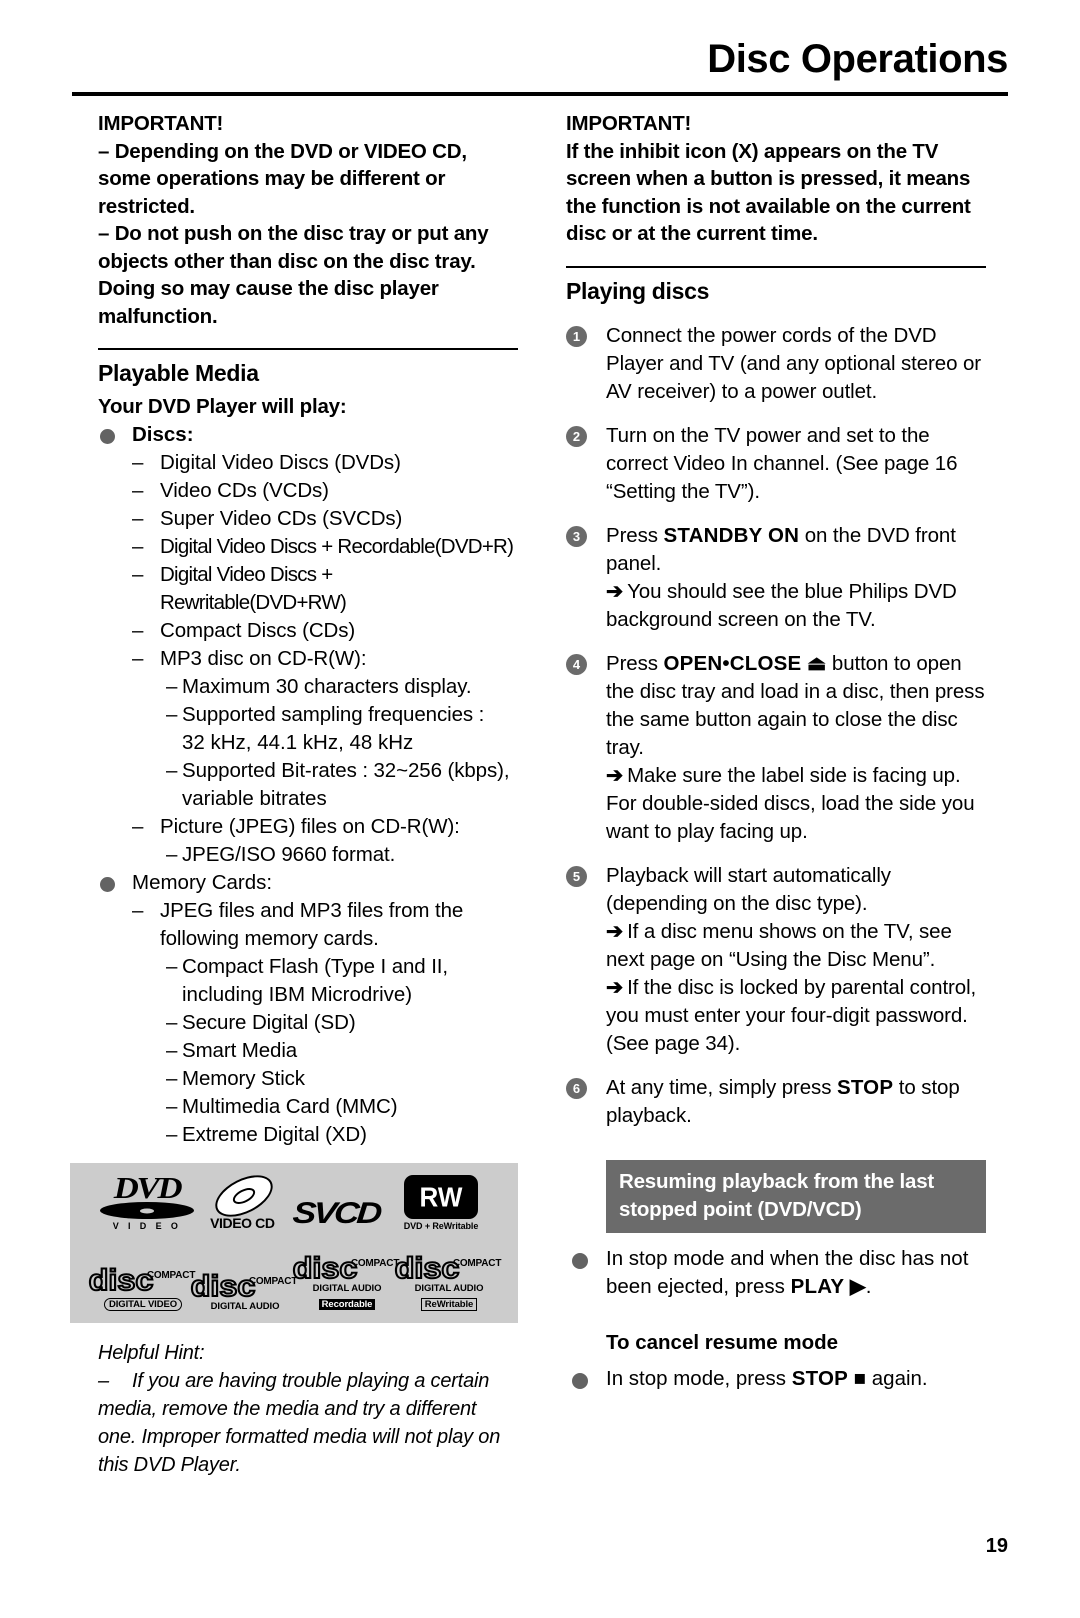 The width and height of the screenshot is (1080, 1618). I want to click on compact-disc-digital-audio-logo: disc COMPACT DIGITAL AUDIO, so click(243, 1292).